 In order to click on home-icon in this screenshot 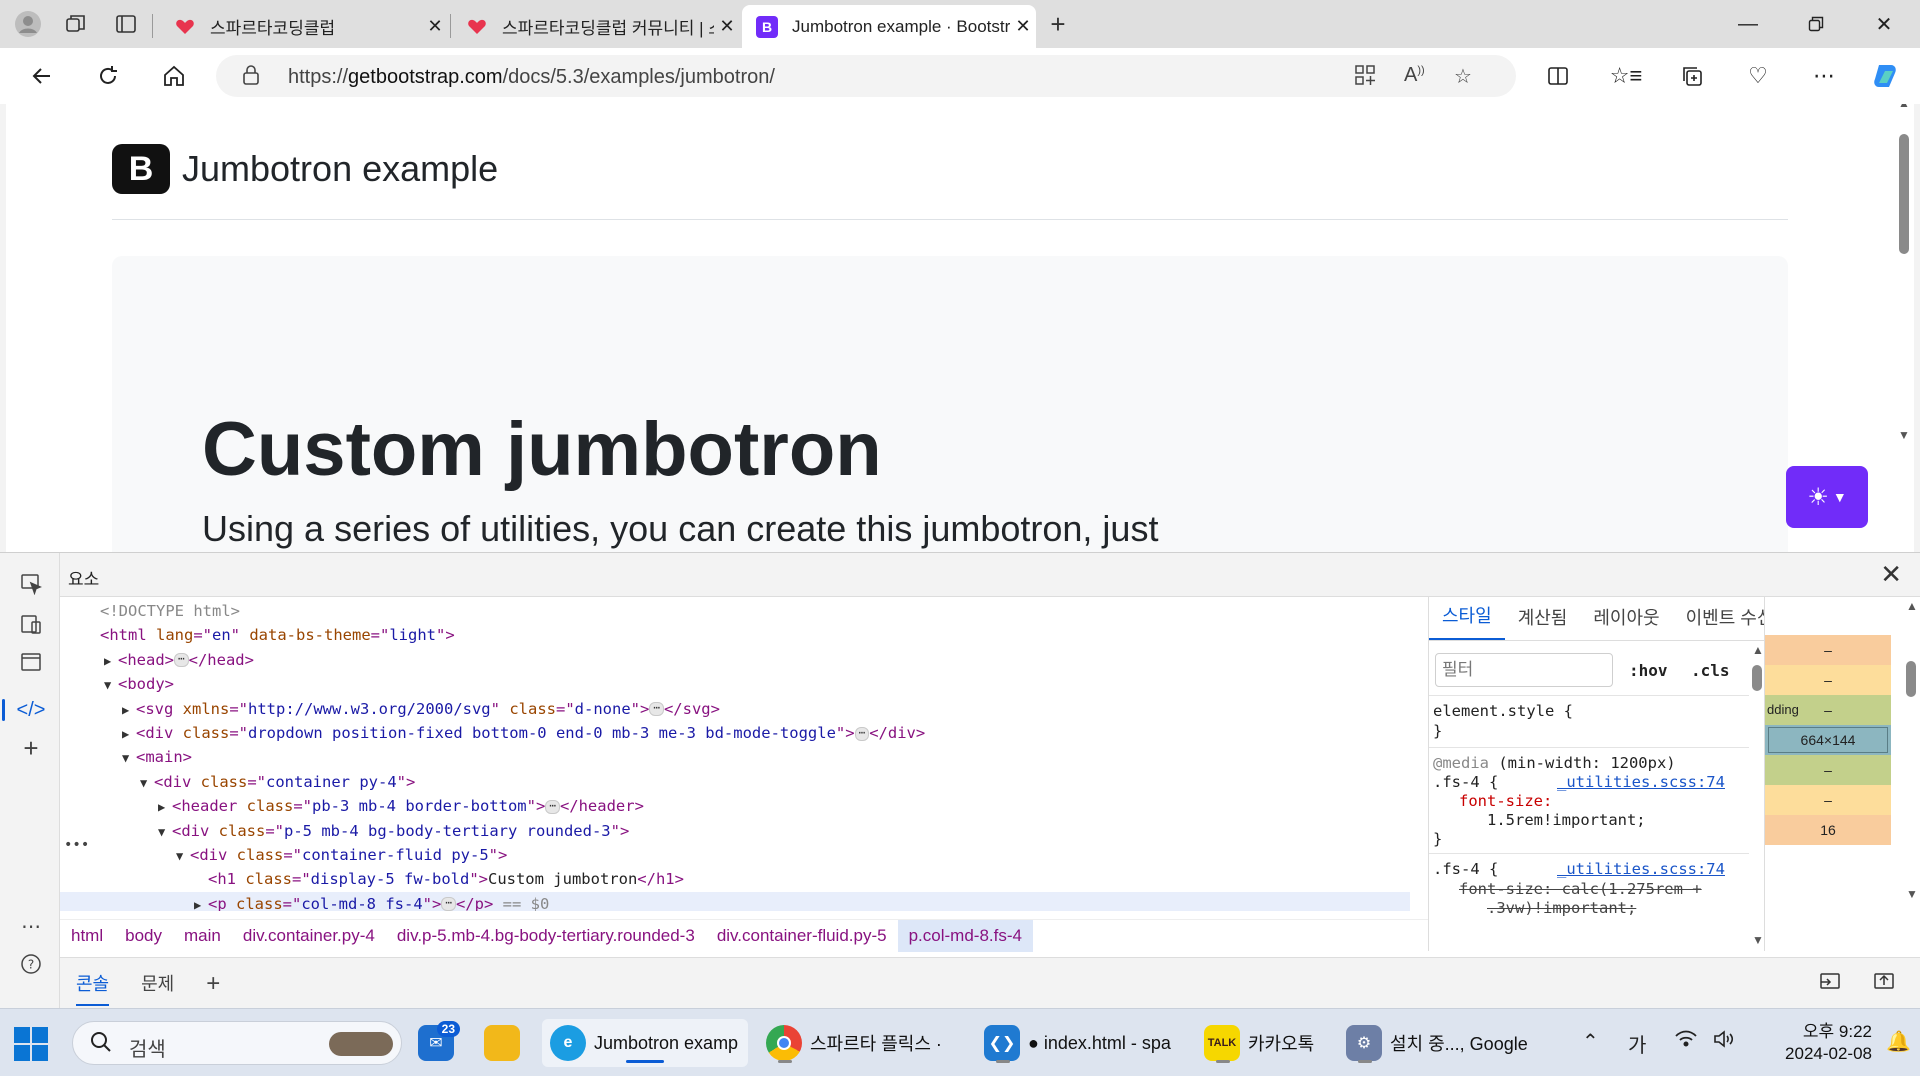, I will do `click(174, 76)`.